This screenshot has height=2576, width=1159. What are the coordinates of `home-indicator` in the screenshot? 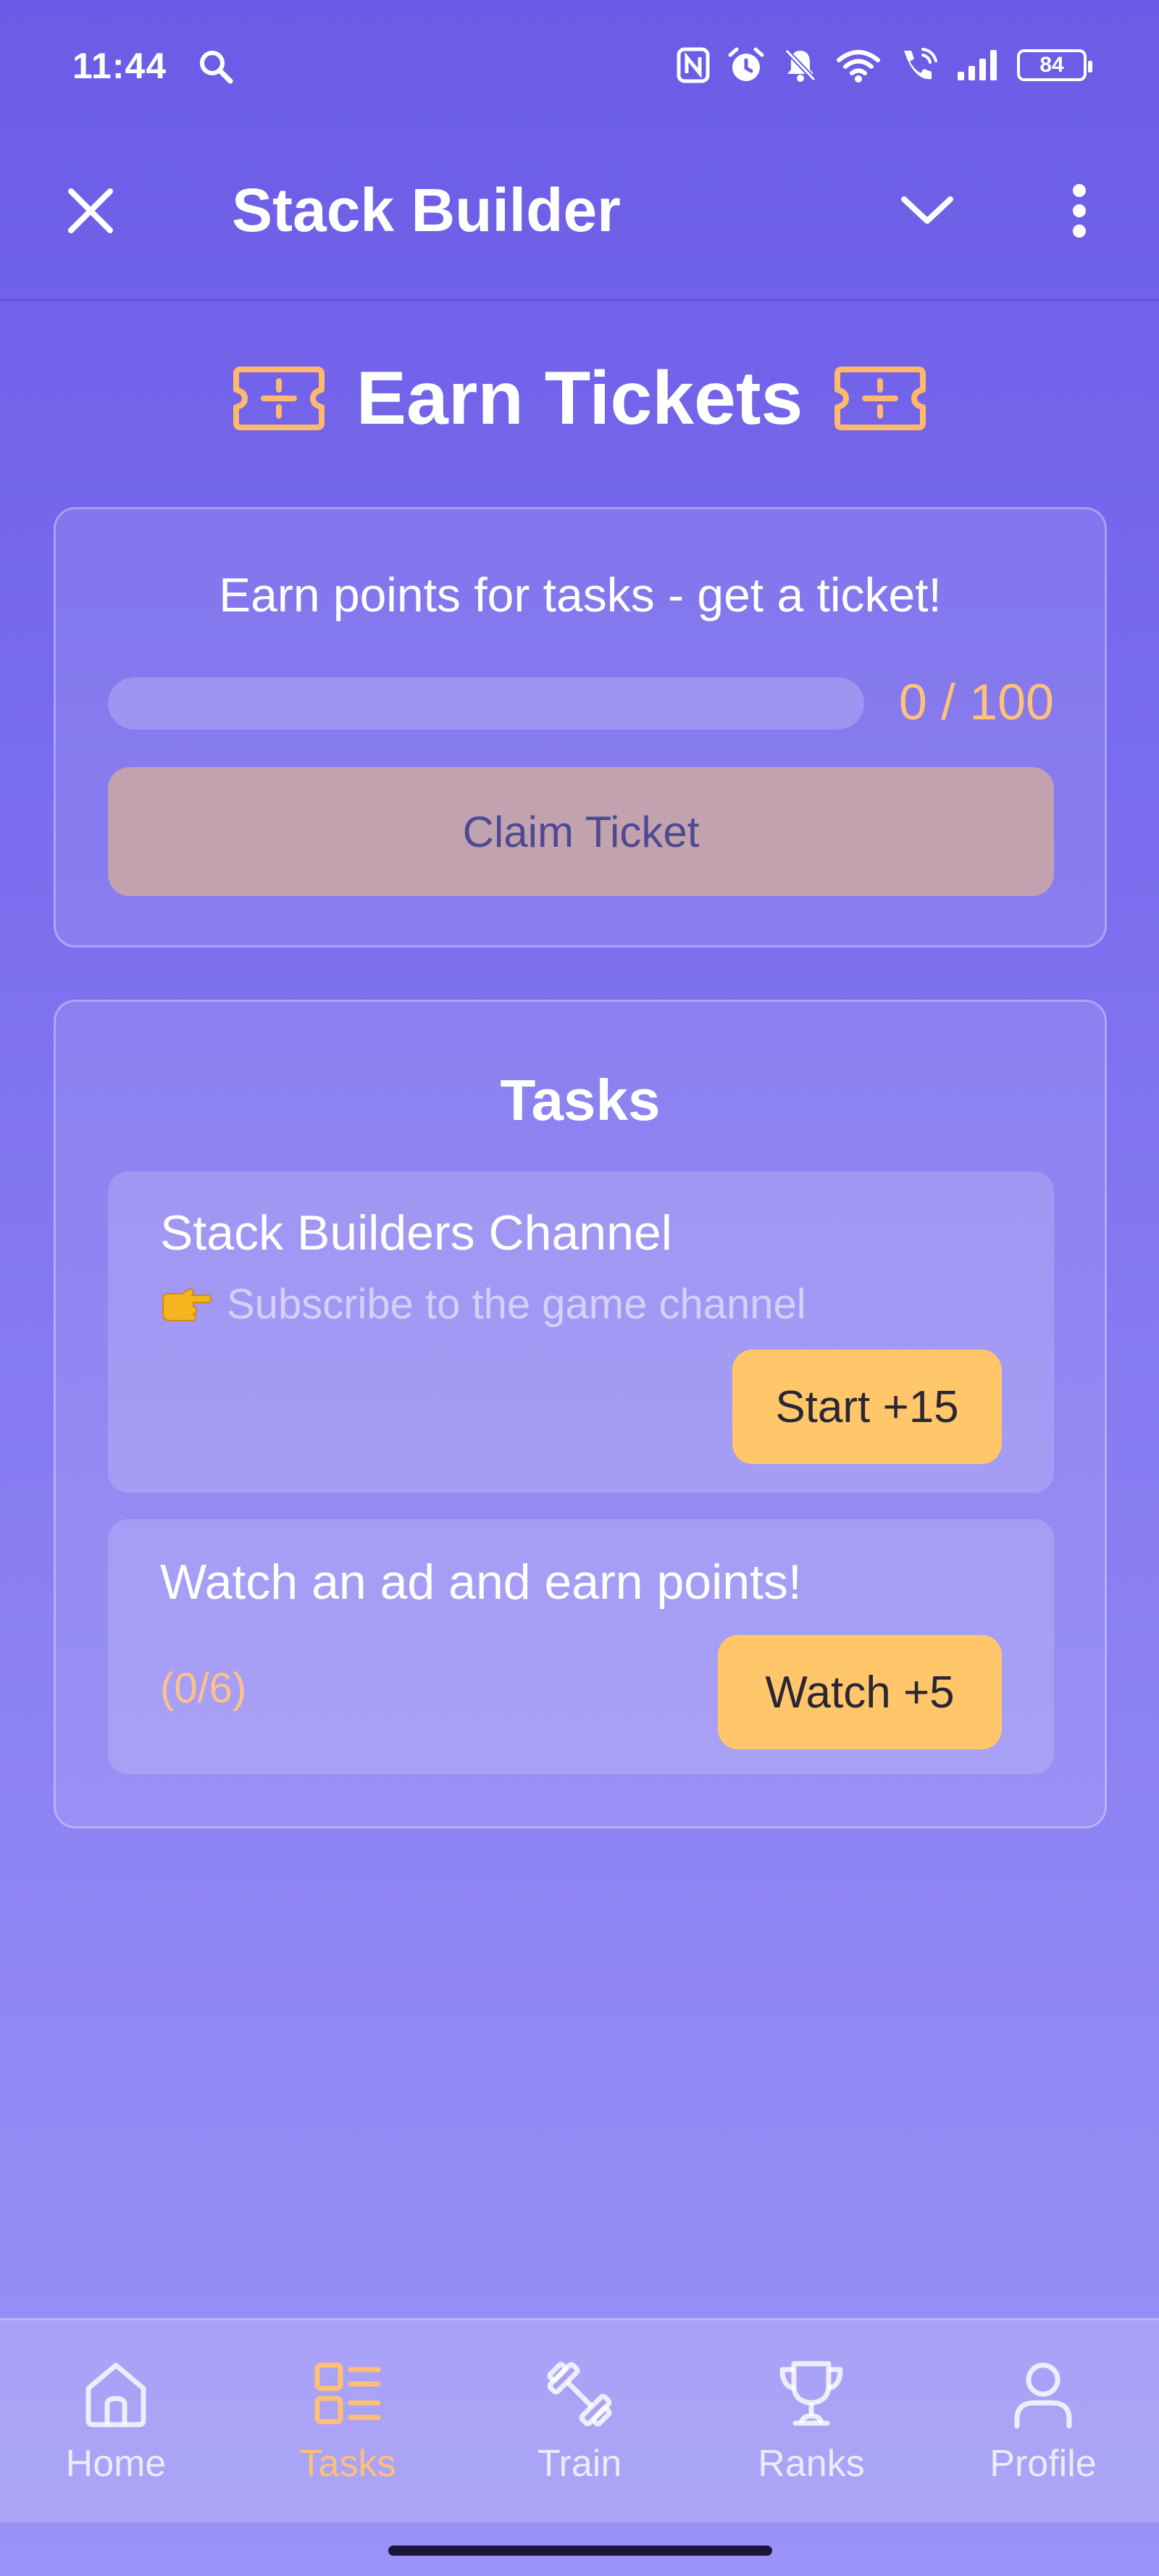 It's located at (580, 2551).